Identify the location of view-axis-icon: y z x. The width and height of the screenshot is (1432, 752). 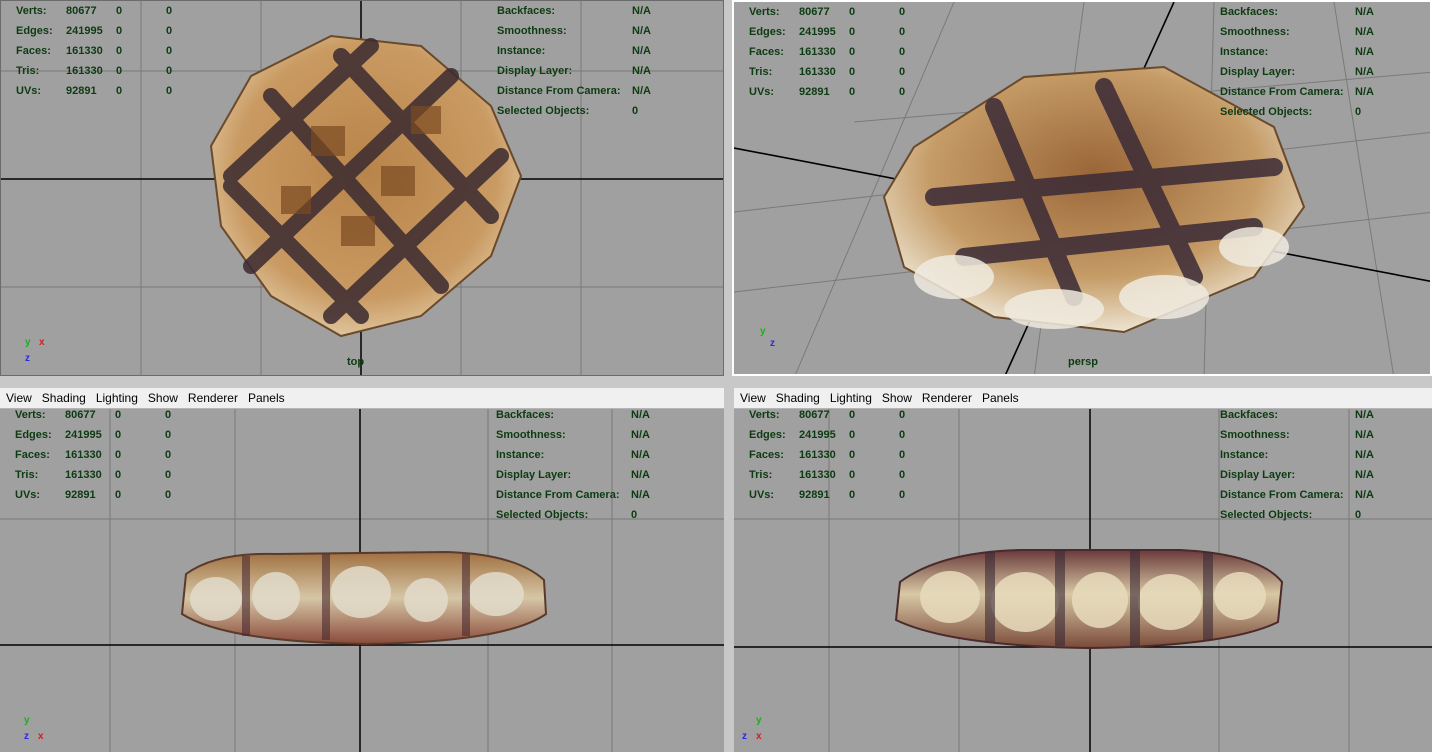
(757, 732).